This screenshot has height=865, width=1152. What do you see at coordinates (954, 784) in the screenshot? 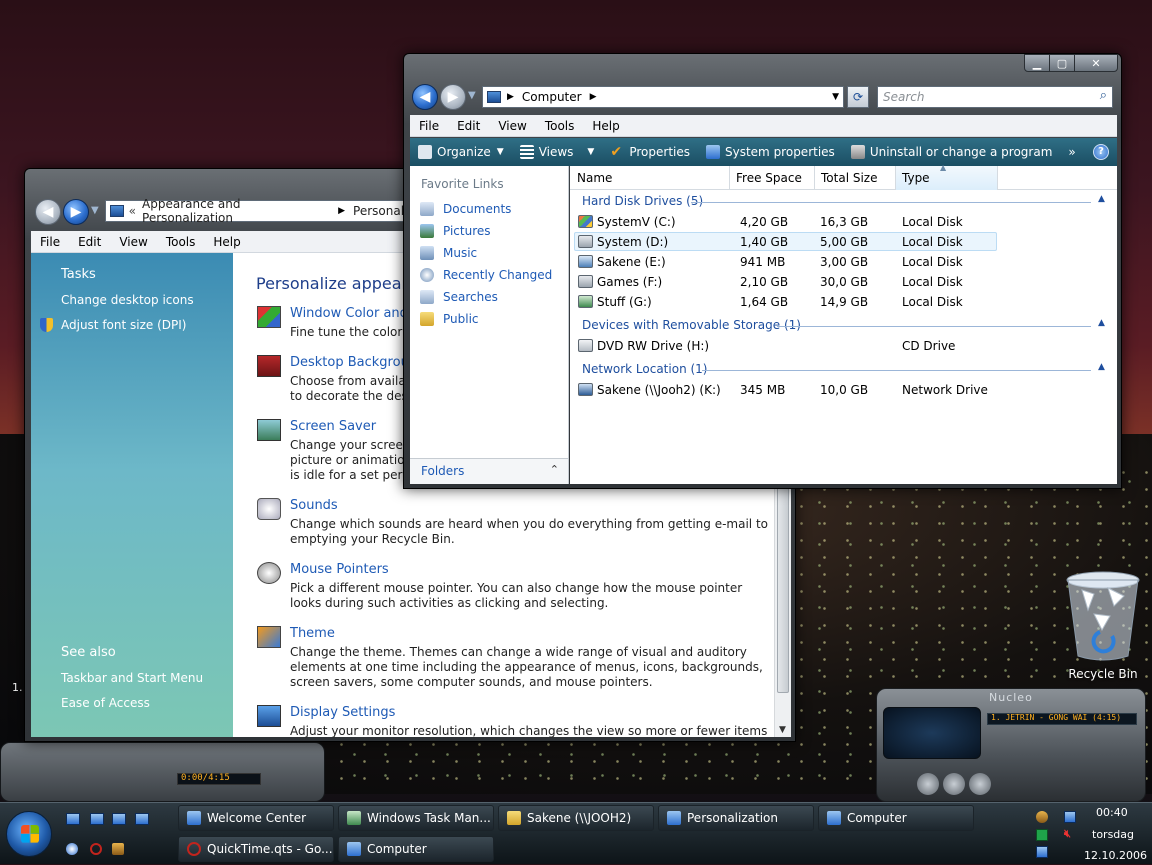
I see `player-stop-button` at bounding box center [954, 784].